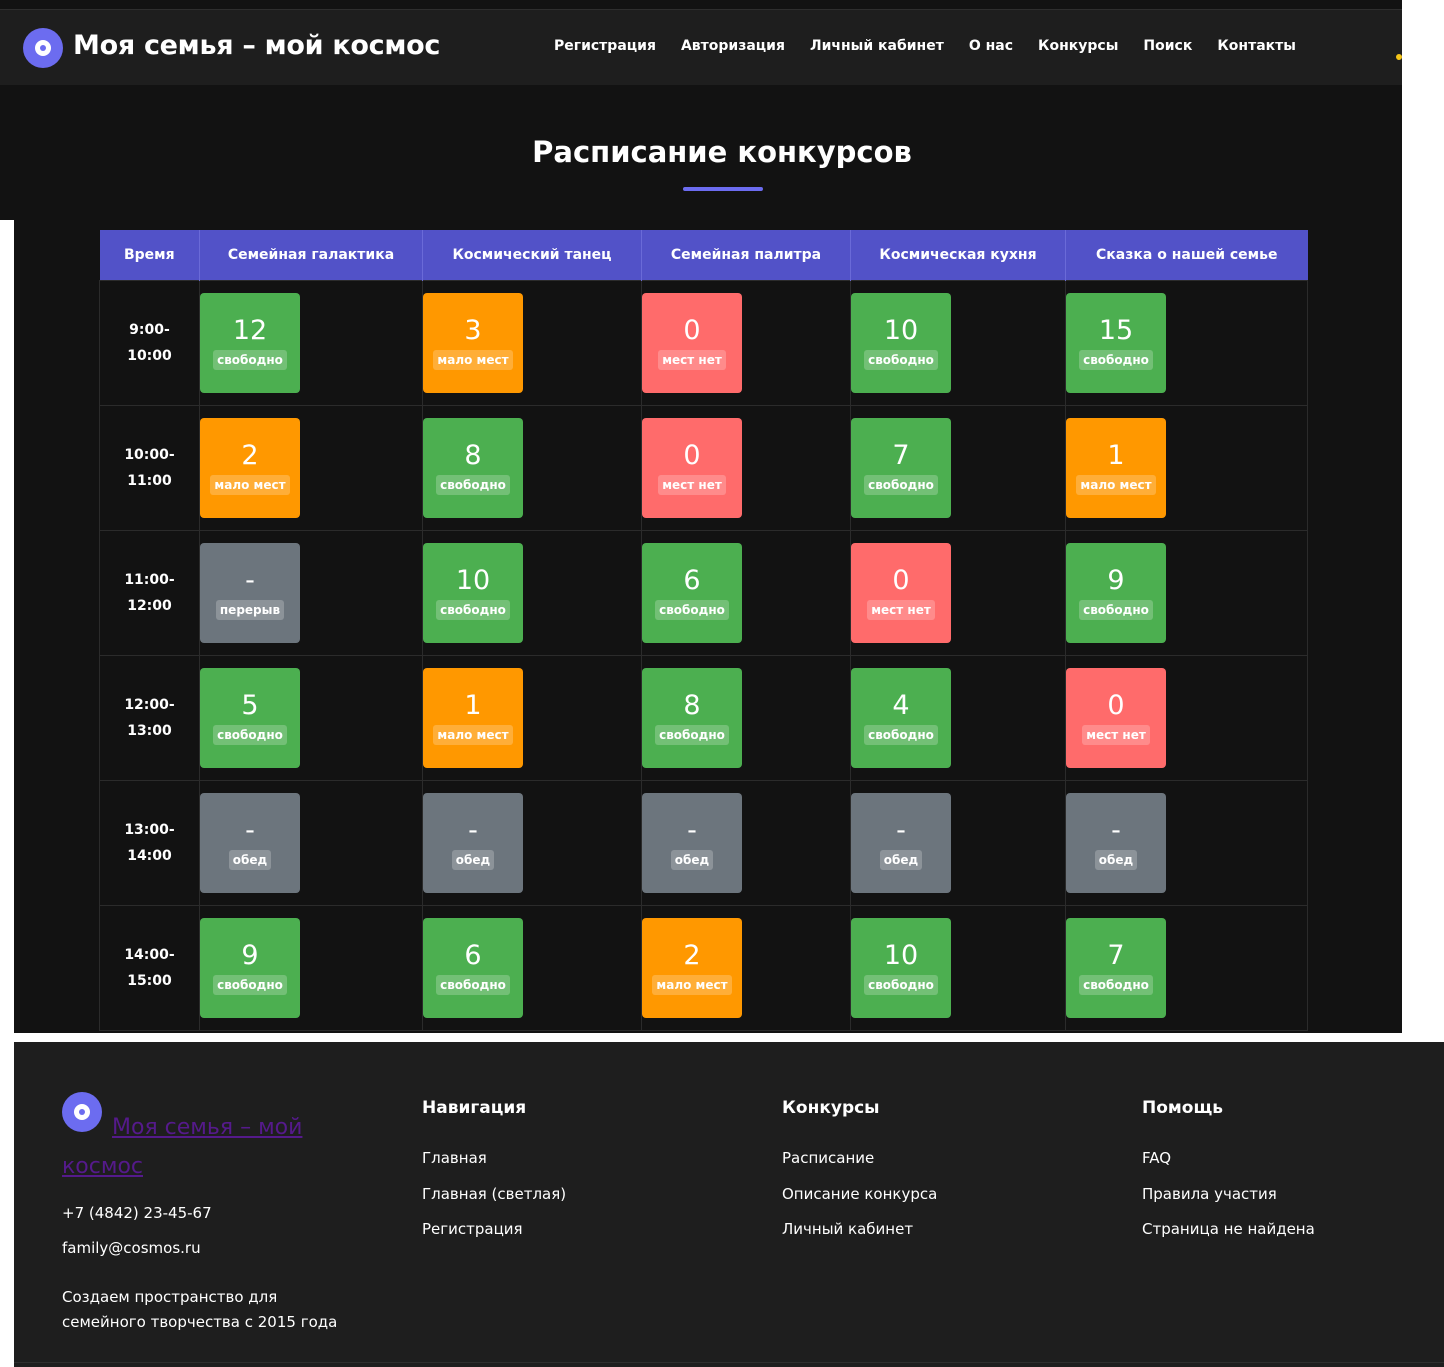 The width and height of the screenshot is (1444, 1367). What do you see at coordinates (1228, 1202) in the screenshot?
I see `footer-link: Правила участия` at bounding box center [1228, 1202].